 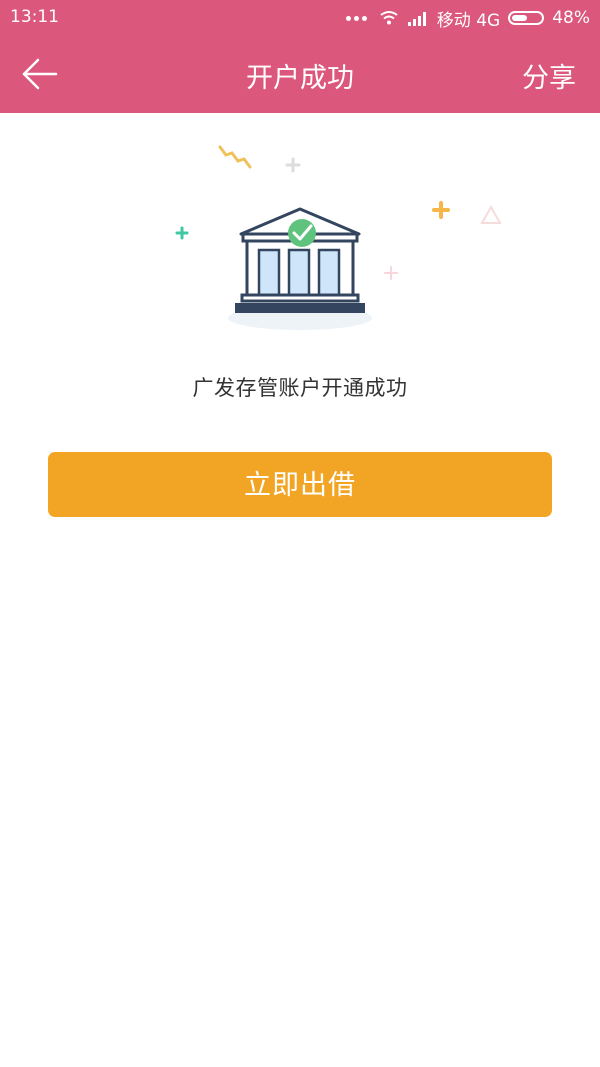 I want to click on status-bar: 13:11 移动 4G 48%, so click(x=300, y=18).